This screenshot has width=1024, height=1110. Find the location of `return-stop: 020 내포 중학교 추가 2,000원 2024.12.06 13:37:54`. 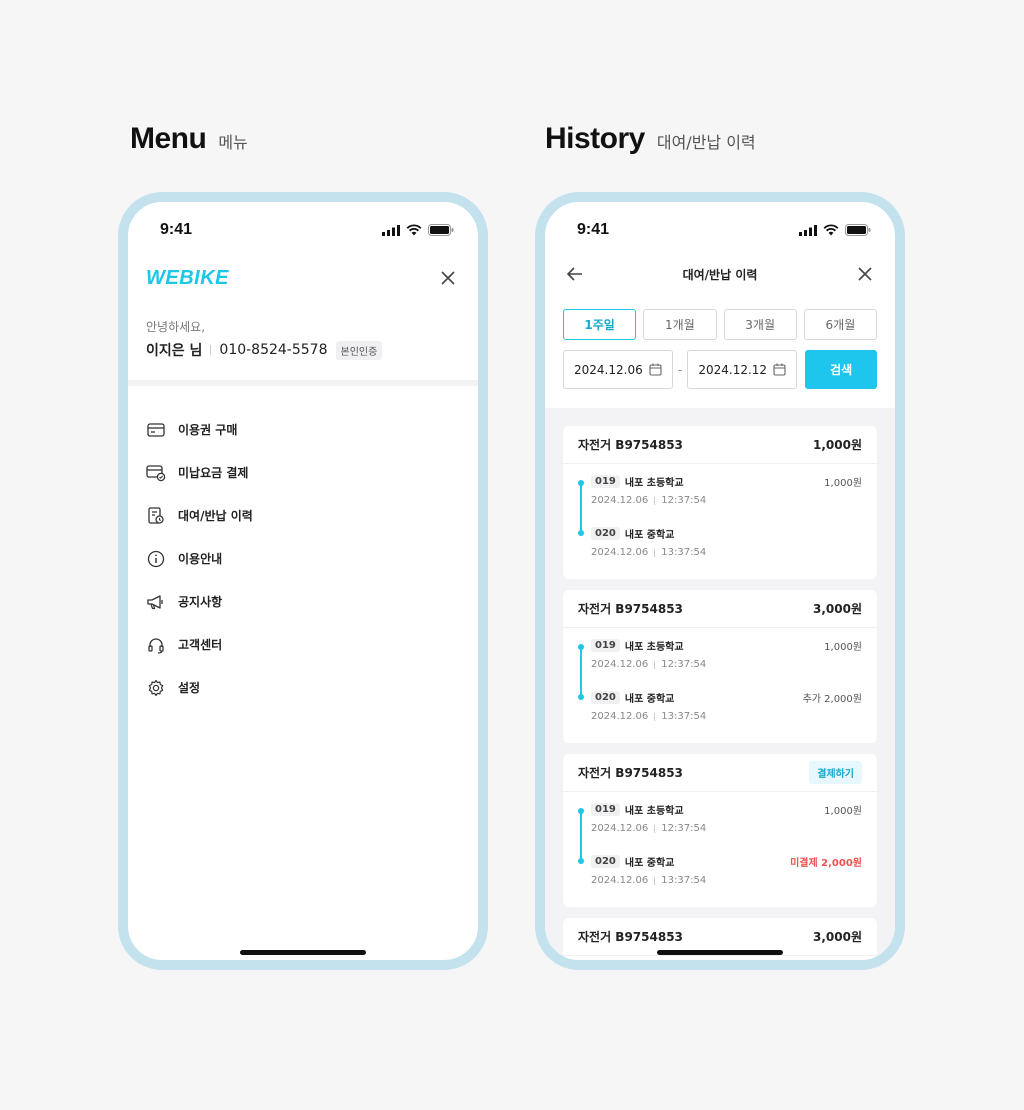

return-stop: 020 내포 중학교 추가 2,000원 2024.12.06 13:37:54 is located at coordinates (726, 716).